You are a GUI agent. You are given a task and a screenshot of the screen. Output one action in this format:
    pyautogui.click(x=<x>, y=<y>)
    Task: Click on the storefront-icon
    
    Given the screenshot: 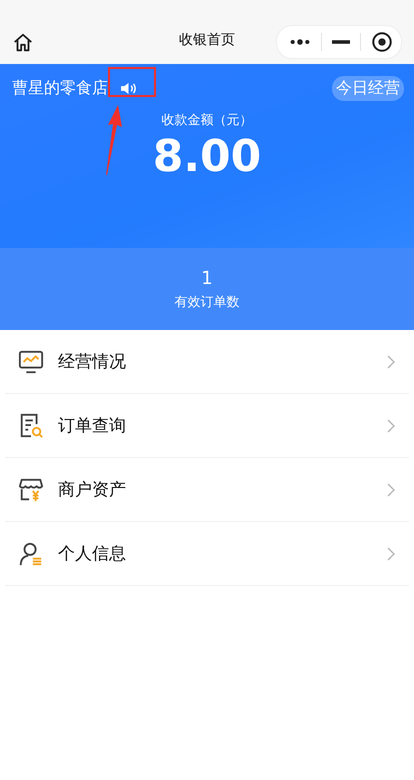 What is the action you would take?
    pyautogui.click(x=31, y=489)
    